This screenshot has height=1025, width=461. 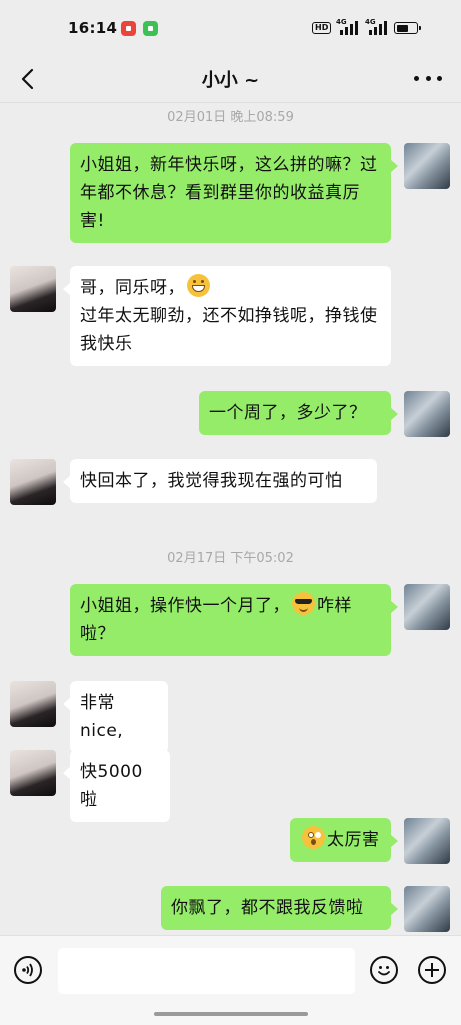 What do you see at coordinates (267, 908) in the screenshot?
I see `message-text: 你飘了，都不跟我反馈啦` at bounding box center [267, 908].